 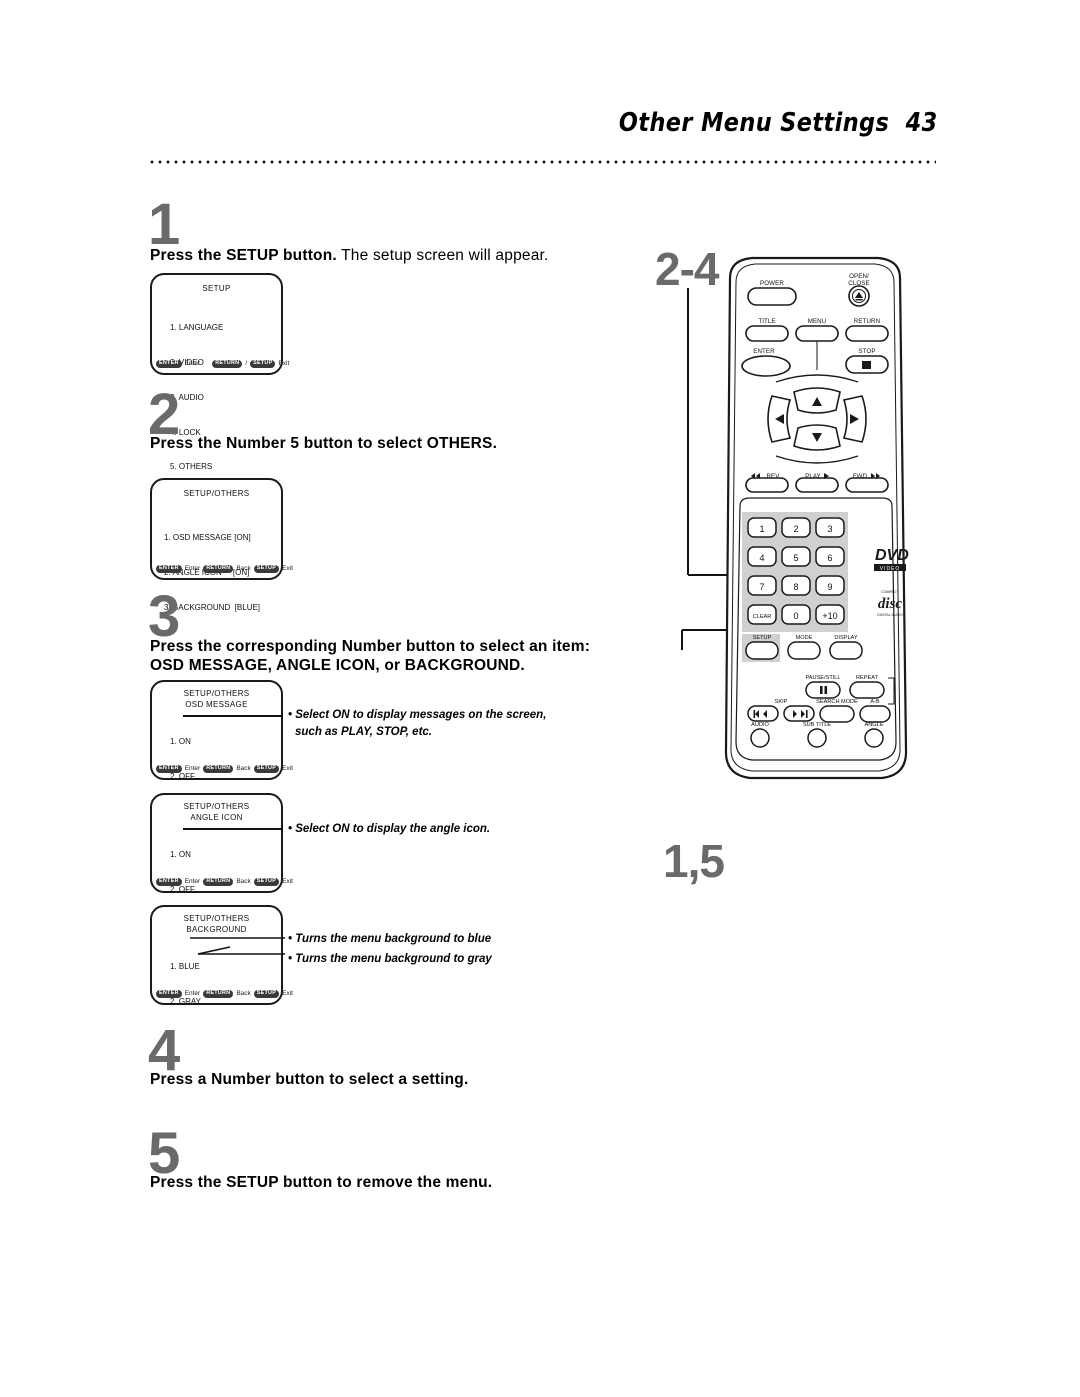 What do you see at coordinates (540, 87) in the screenshot?
I see `page-header: Other Menu Settings 43` at bounding box center [540, 87].